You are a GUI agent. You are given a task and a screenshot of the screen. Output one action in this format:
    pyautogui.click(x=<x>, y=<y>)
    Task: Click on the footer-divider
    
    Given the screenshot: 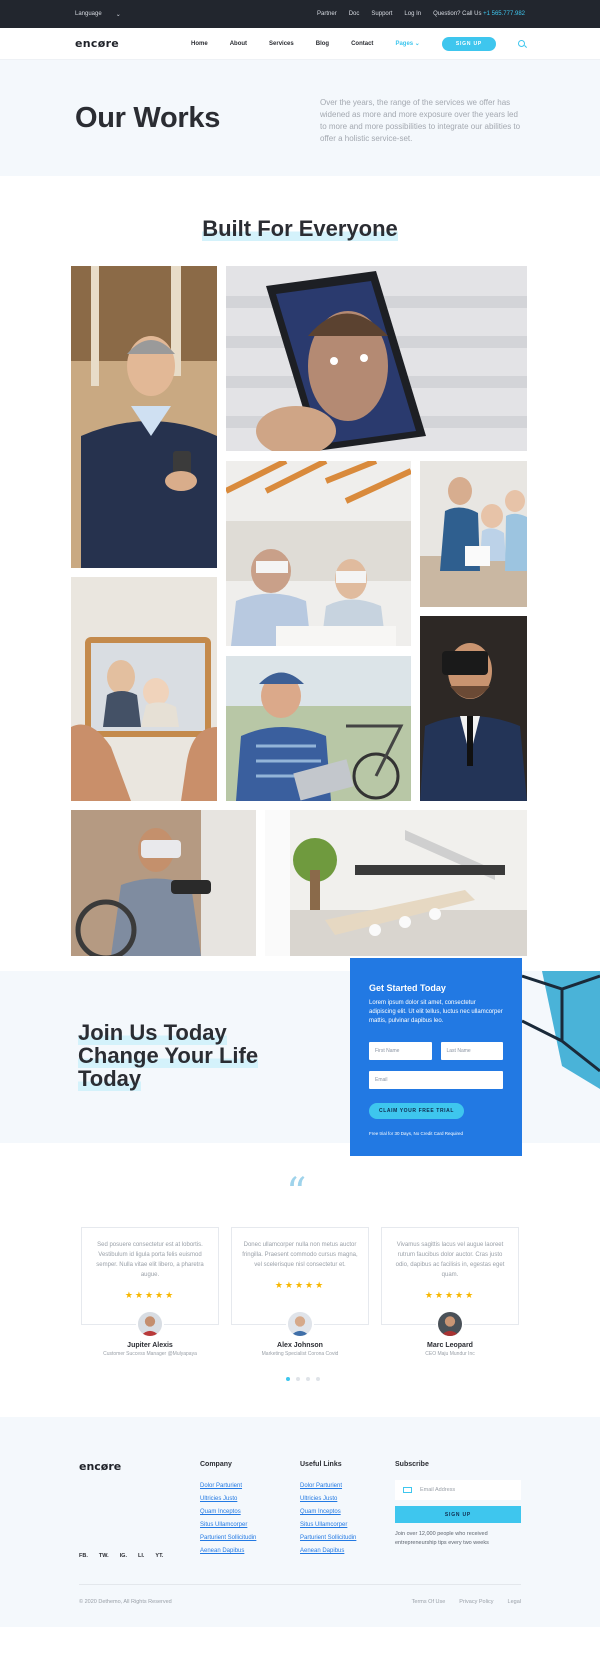 What is the action you would take?
    pyautogui.click(x=300, y=1584)
    